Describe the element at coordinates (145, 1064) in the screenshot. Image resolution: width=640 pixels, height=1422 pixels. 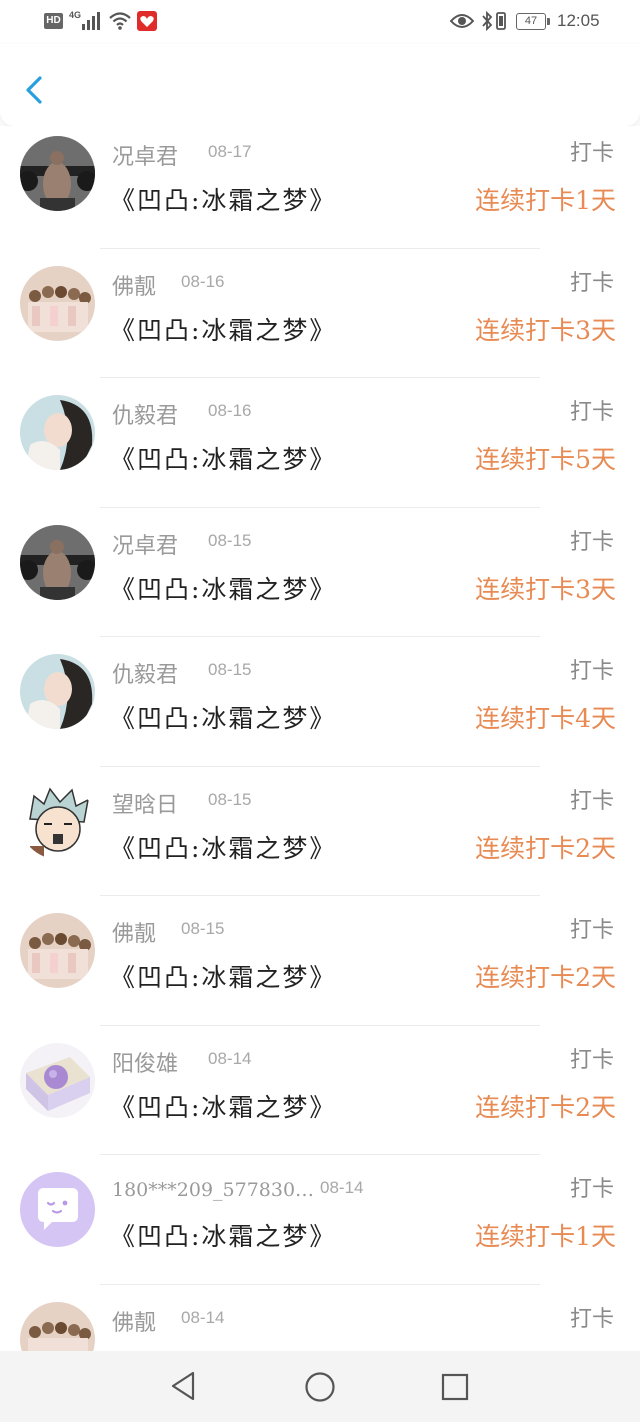
I see `user-name: 阳俊雄` at that location.